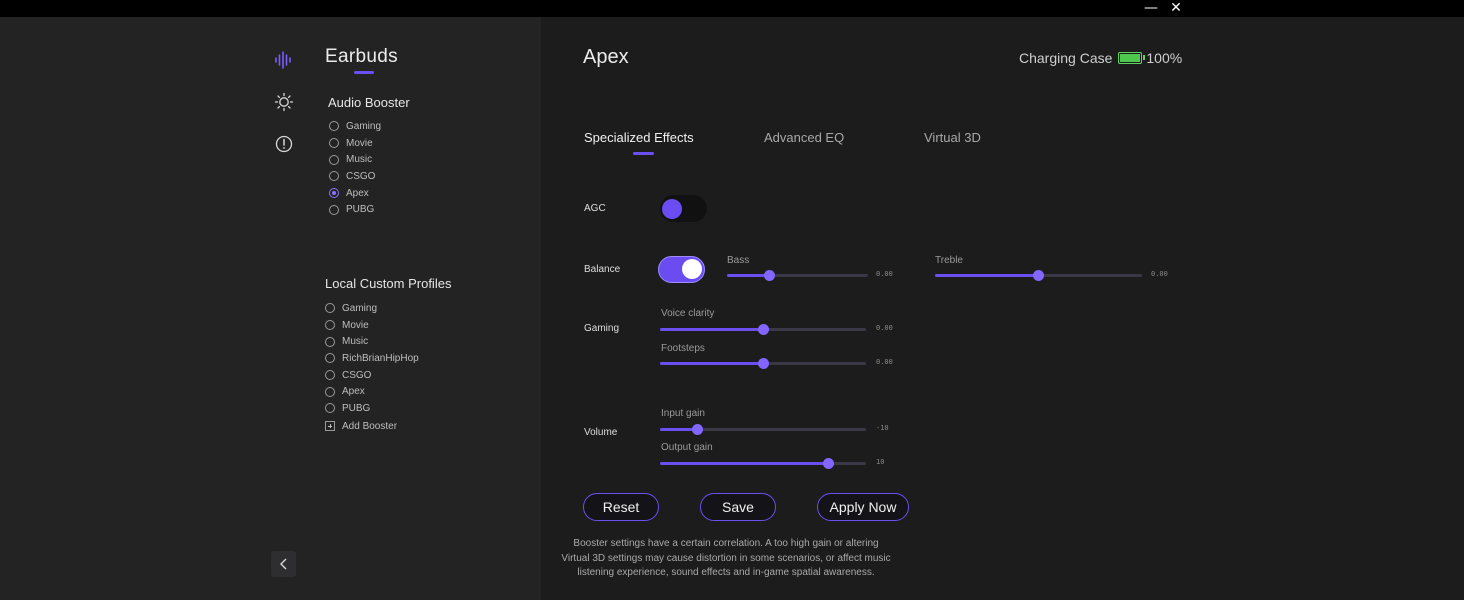  What do you see at coordinates (639, 137) in the screenshot?
I see `tab-specialized-effects: Specialized Effects` at bounding box center [639, 137].